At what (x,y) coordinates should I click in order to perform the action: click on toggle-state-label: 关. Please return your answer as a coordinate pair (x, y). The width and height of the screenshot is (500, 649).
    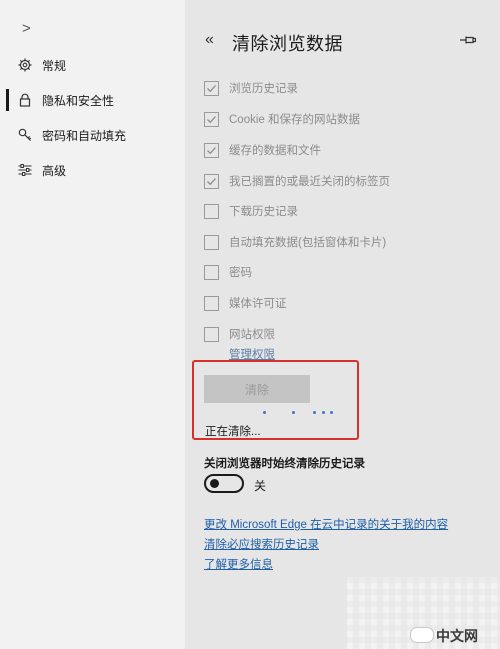
    Looking at the image, I should click on (260, 486).